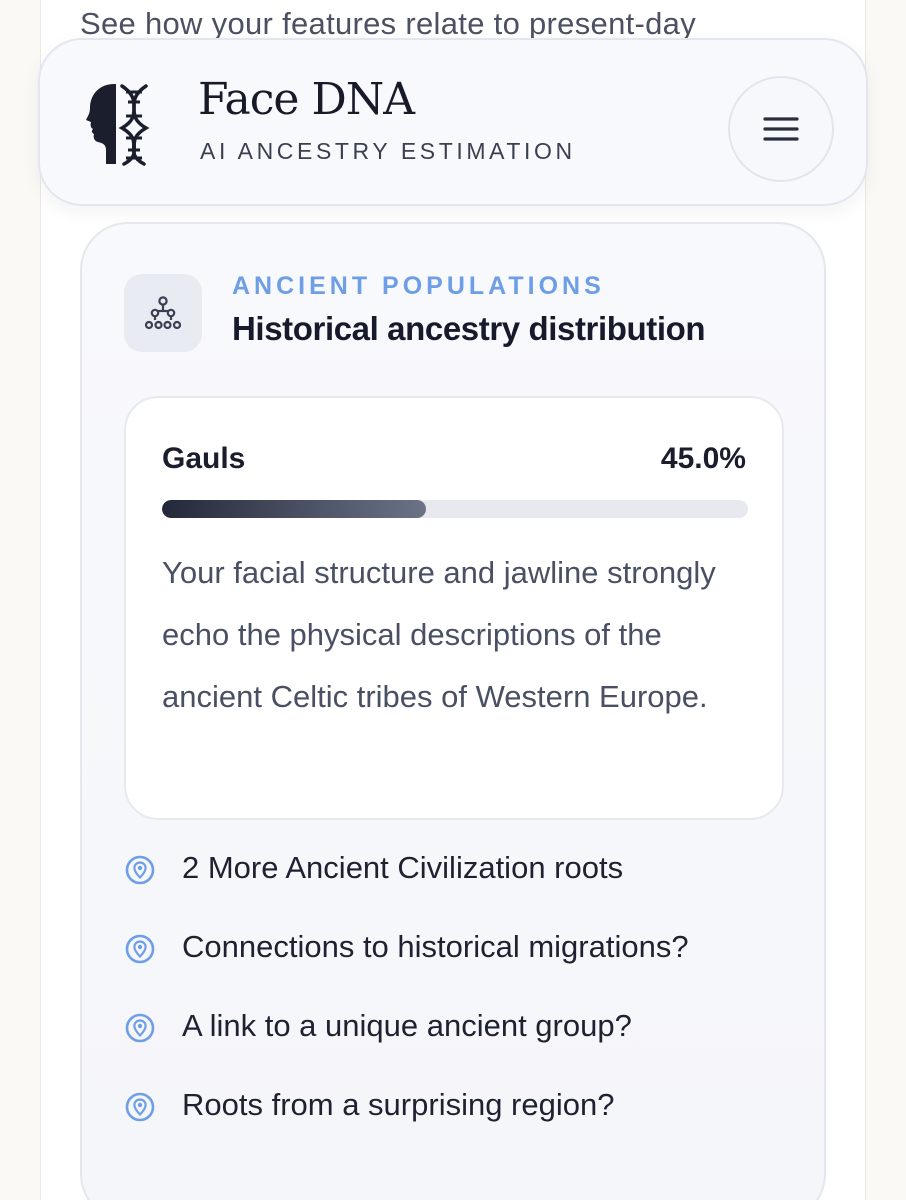  What do you see at coordinates (469, 887) in the screenshot?
I see `teaser-item: 2 More Ancient Civilization roots` at bounding box center [469, 887].